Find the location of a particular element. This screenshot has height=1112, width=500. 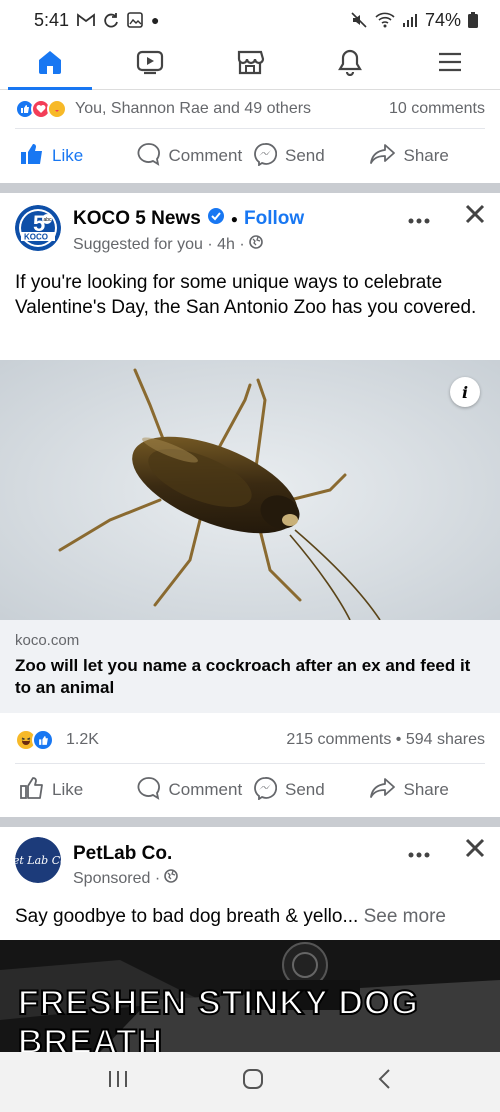

petlab-avatar: Pet Lab Co. is located at coordinates (38, 860).